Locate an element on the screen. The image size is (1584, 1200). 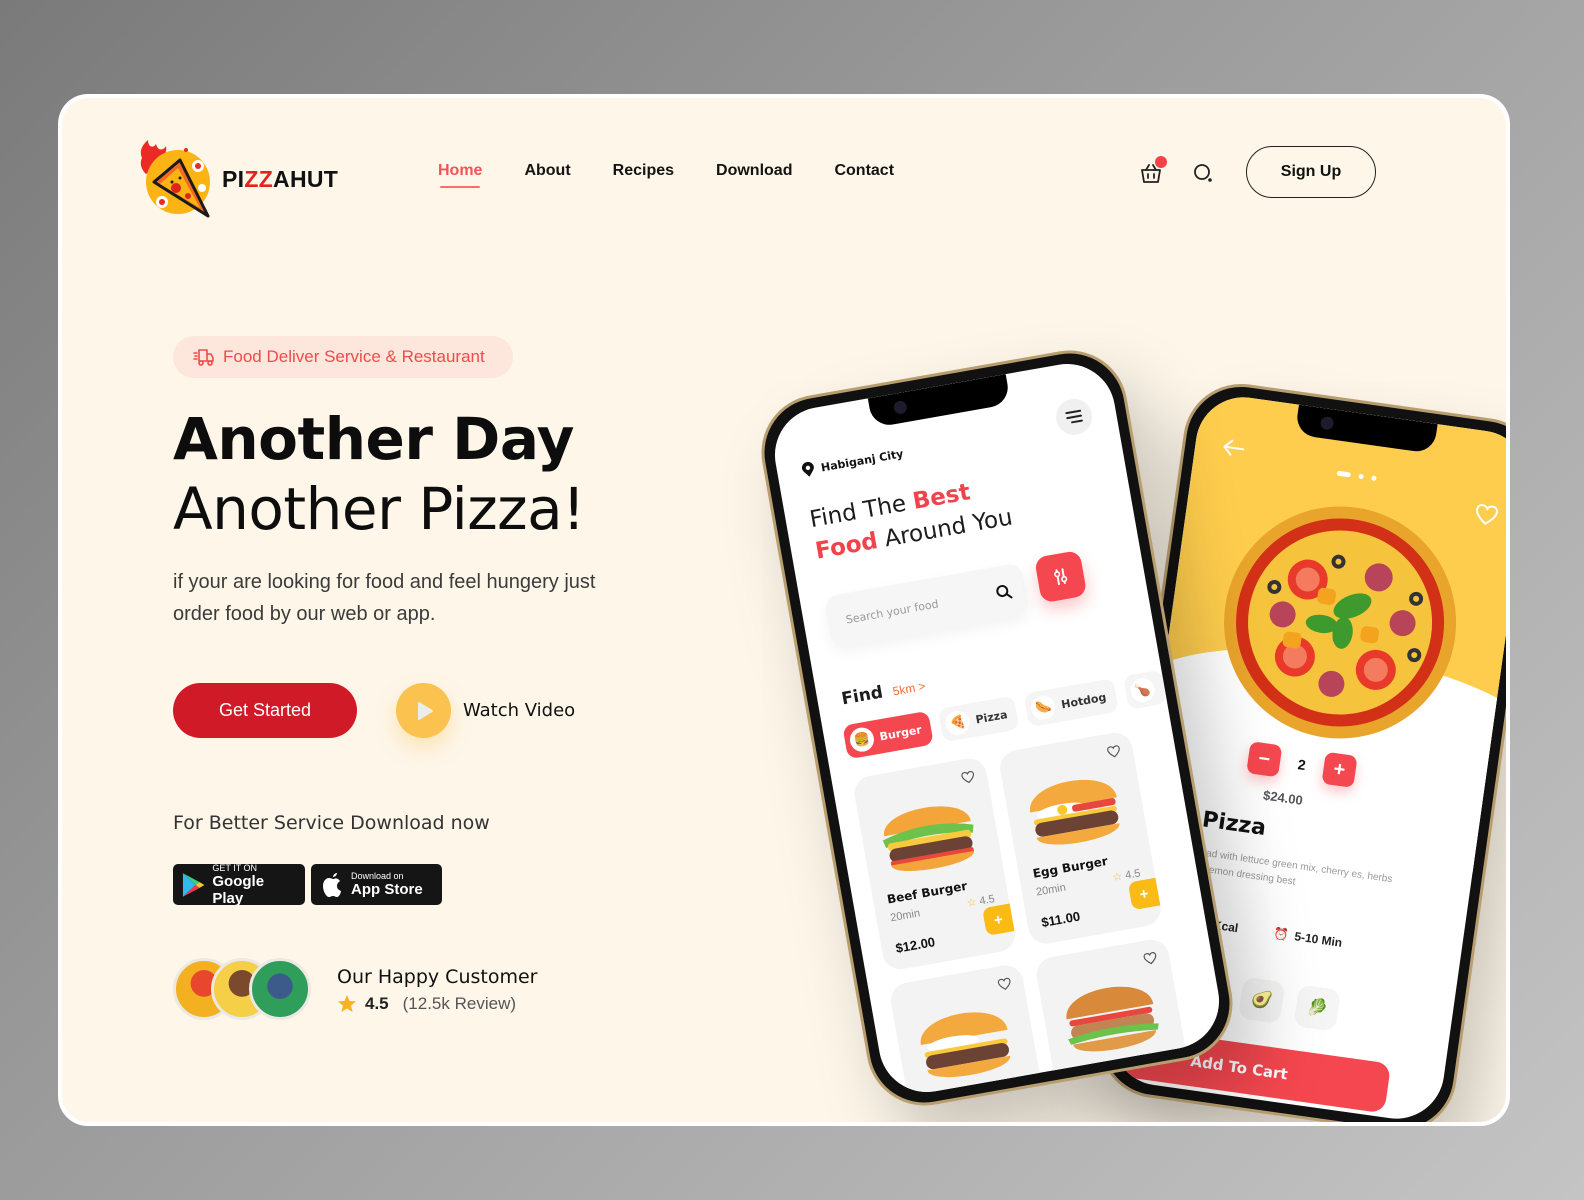
food-name: Egg Burger is located at coordinates (1070, 867).